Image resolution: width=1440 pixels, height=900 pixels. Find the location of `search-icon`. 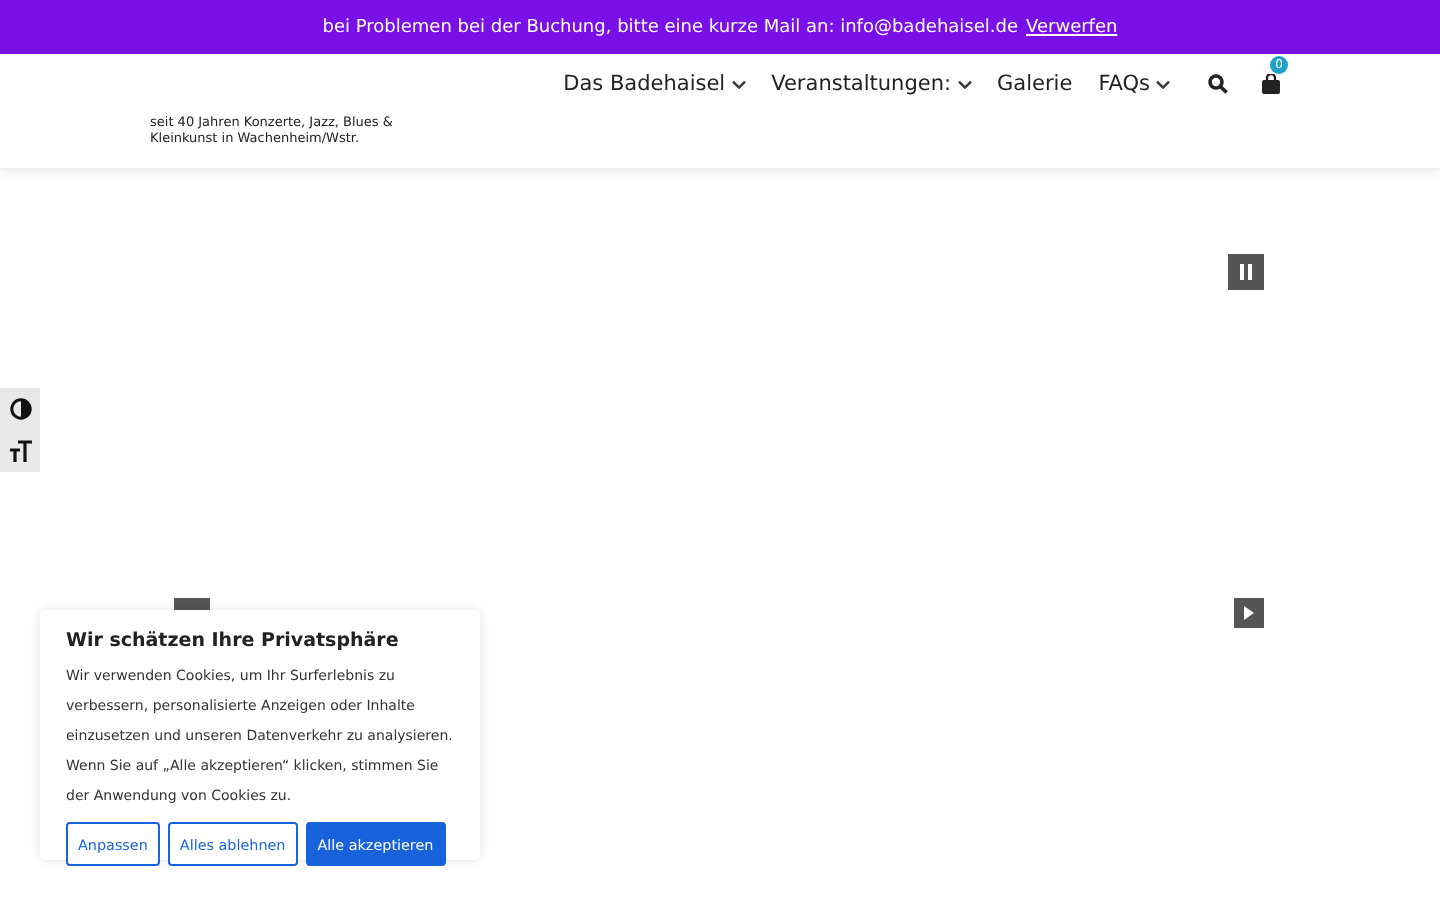

search-icon is located at coordinates (1218, 84).